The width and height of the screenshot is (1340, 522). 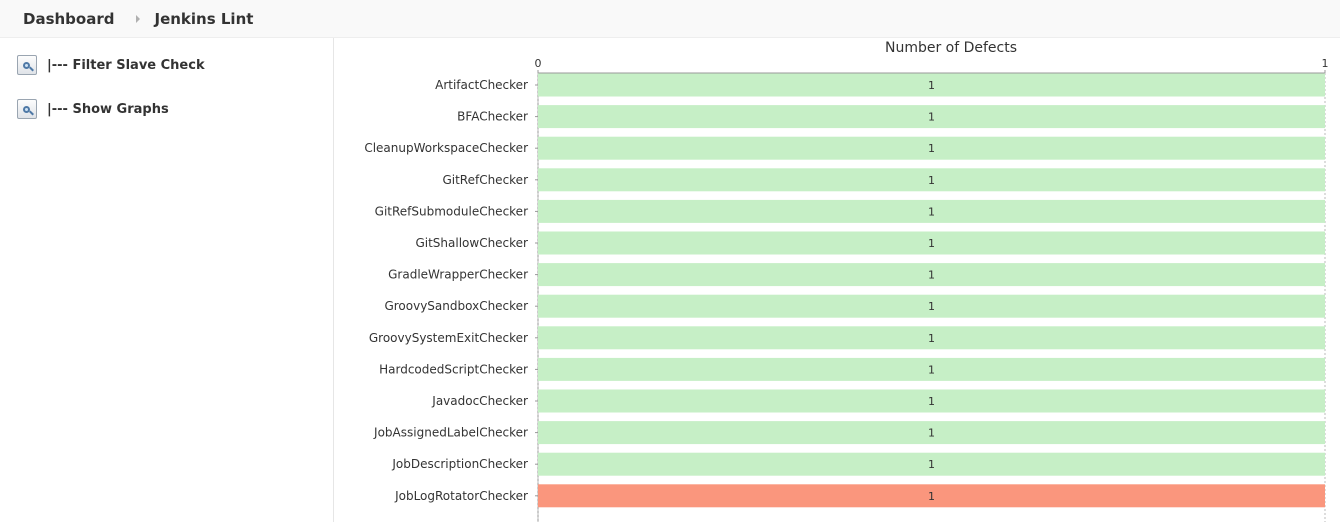 What do you see at coordinates (453, 369) in the screenshot?
I see `category-label-HardcodedScriptChecker: HardcodedScriptChecker` at bounding box center [453, 369].